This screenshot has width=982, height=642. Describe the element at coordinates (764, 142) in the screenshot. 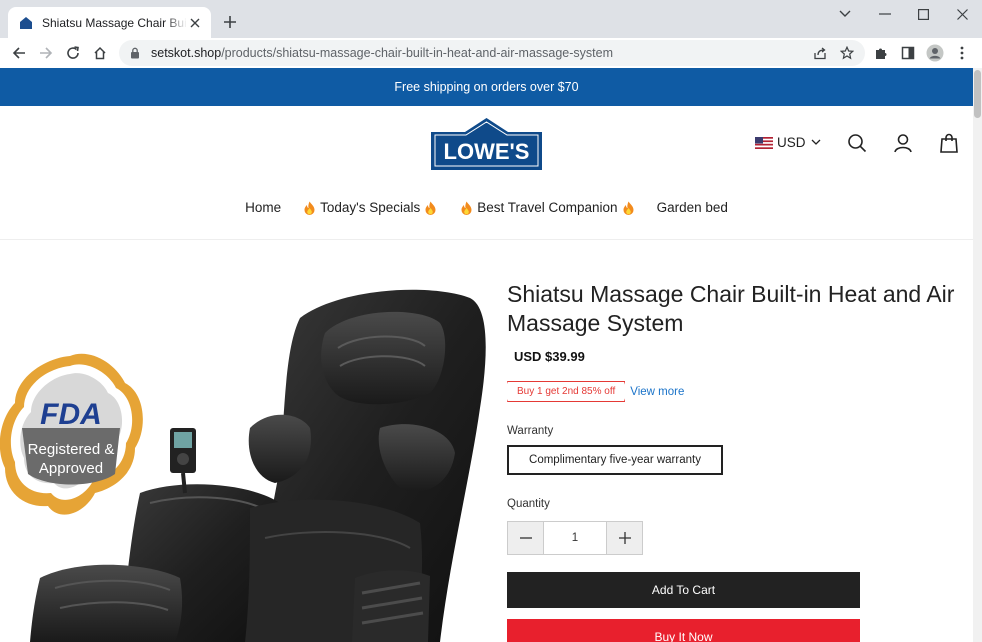

I see `us-flag-icon` at that location.